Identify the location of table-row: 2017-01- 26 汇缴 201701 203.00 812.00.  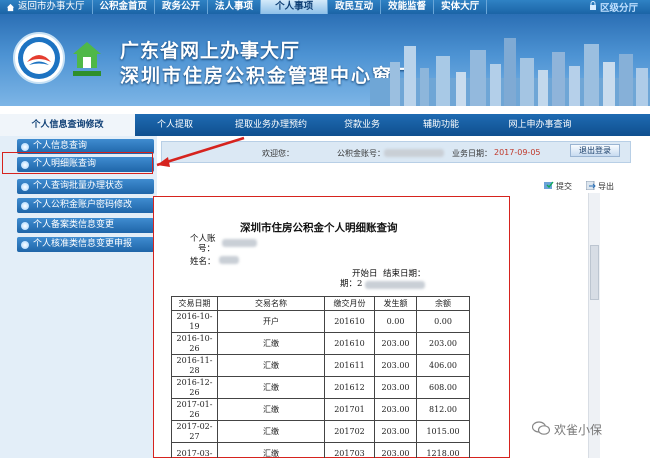
(320, 409).